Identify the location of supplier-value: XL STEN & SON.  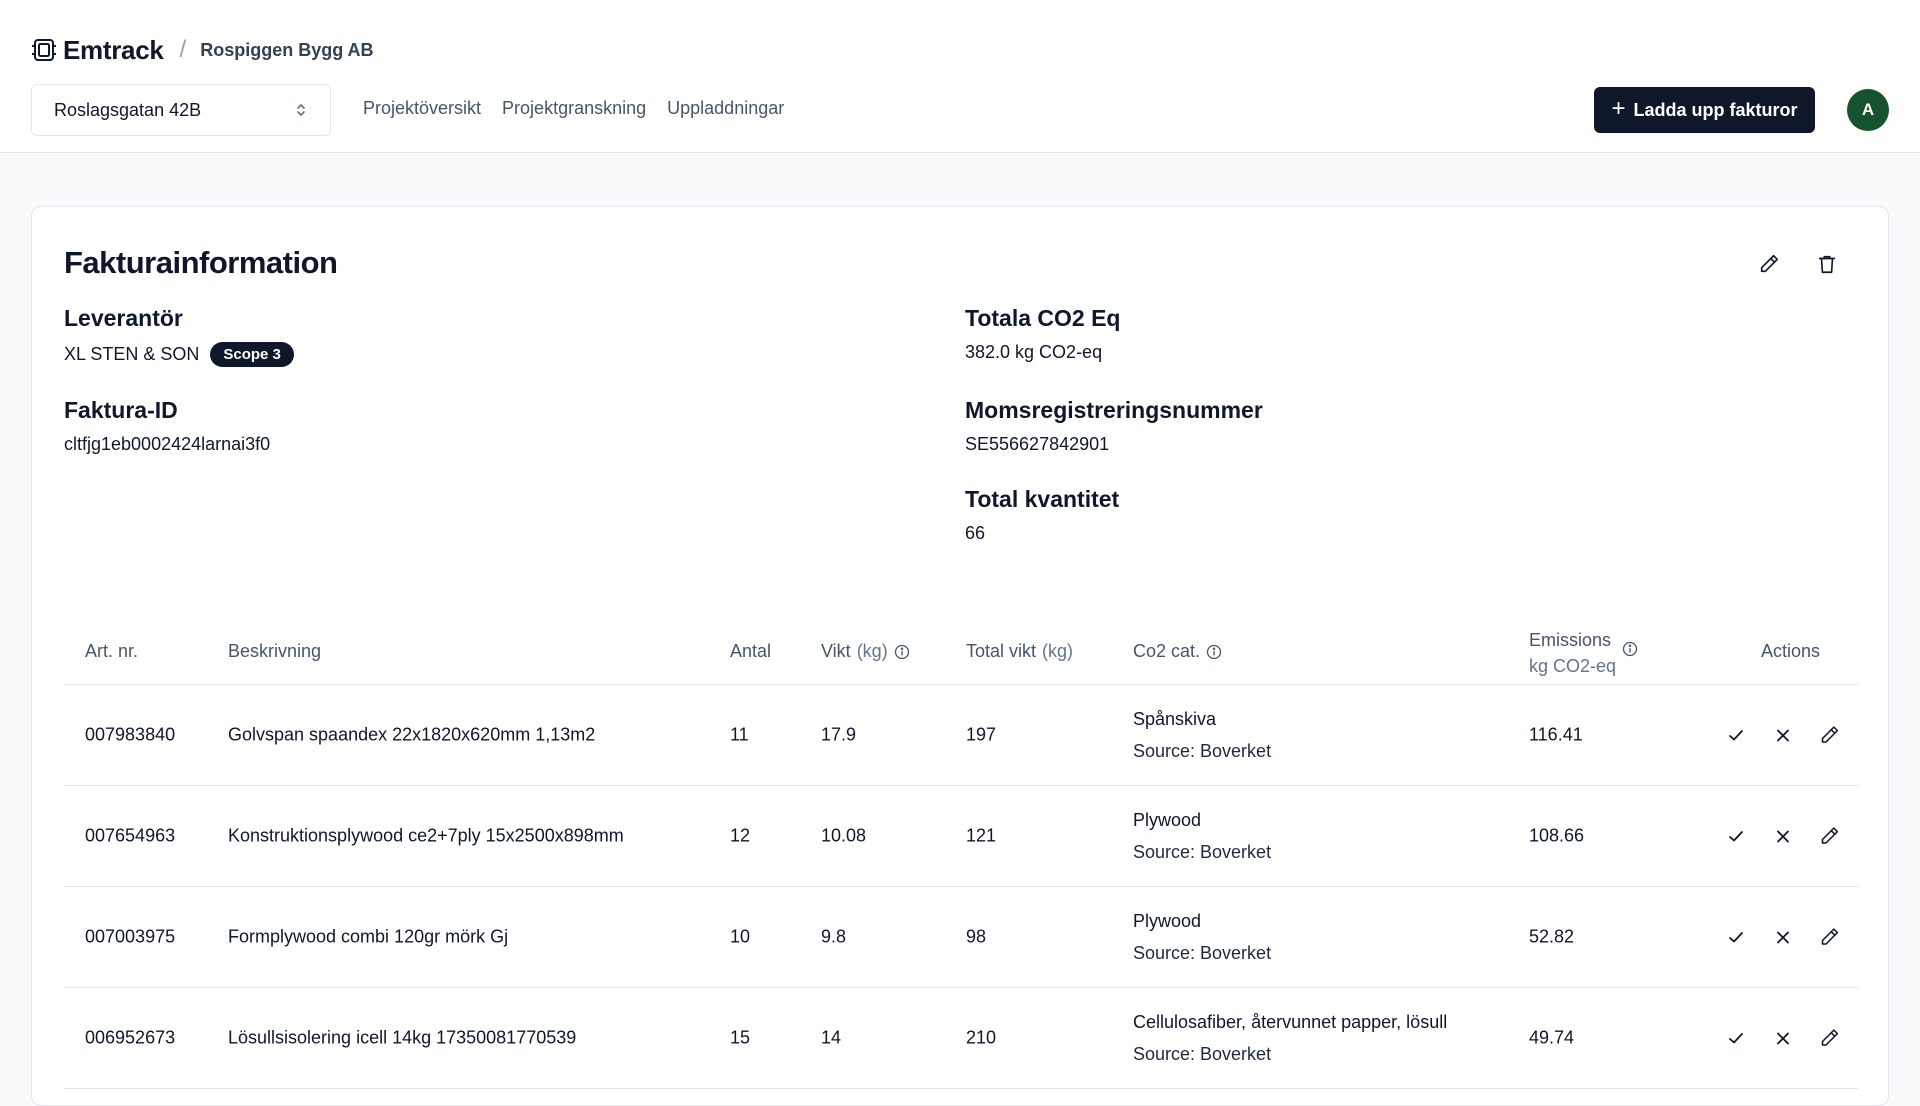
(132, 354).